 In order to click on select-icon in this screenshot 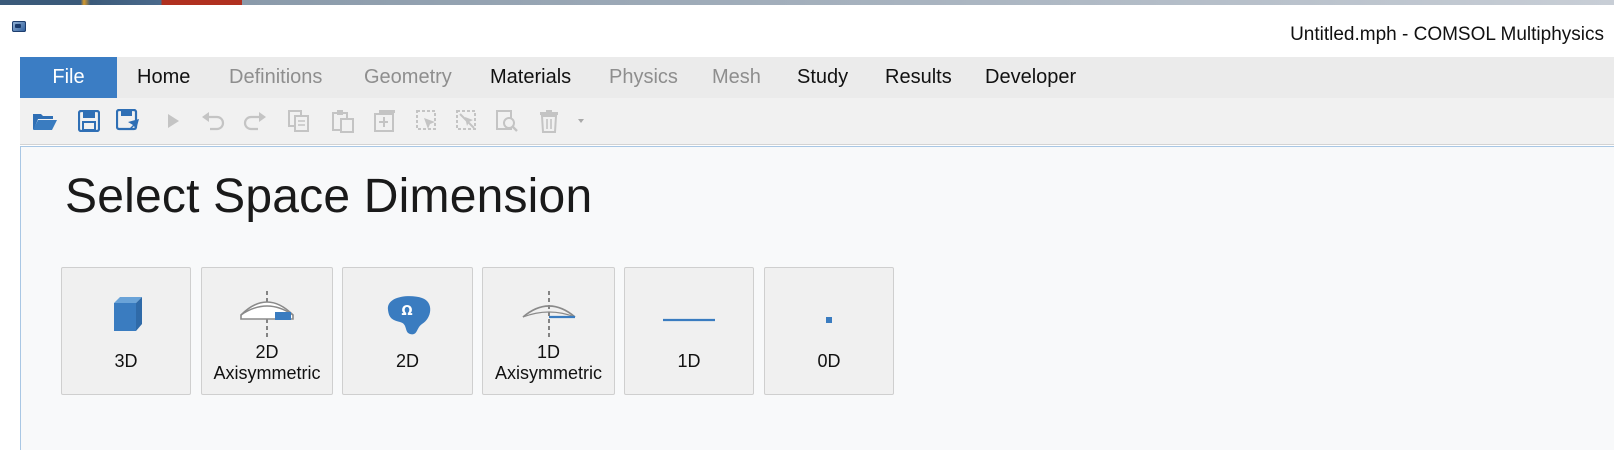, I will do `click(427, 121)`.